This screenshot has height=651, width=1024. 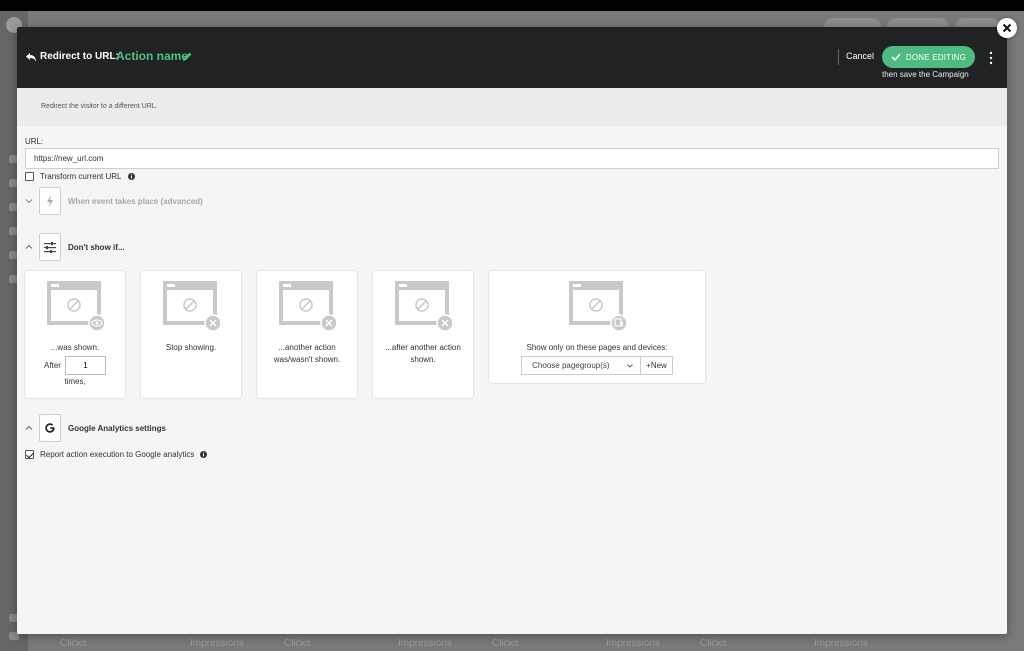 What do you see at coordinates (896, 57) in the screenshot?
I see `check-icon` at bounding box center [896, 57].